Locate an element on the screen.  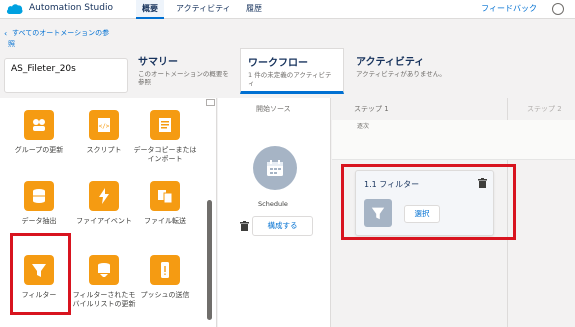
data-extract-icon is located at coordinates (39, 196).